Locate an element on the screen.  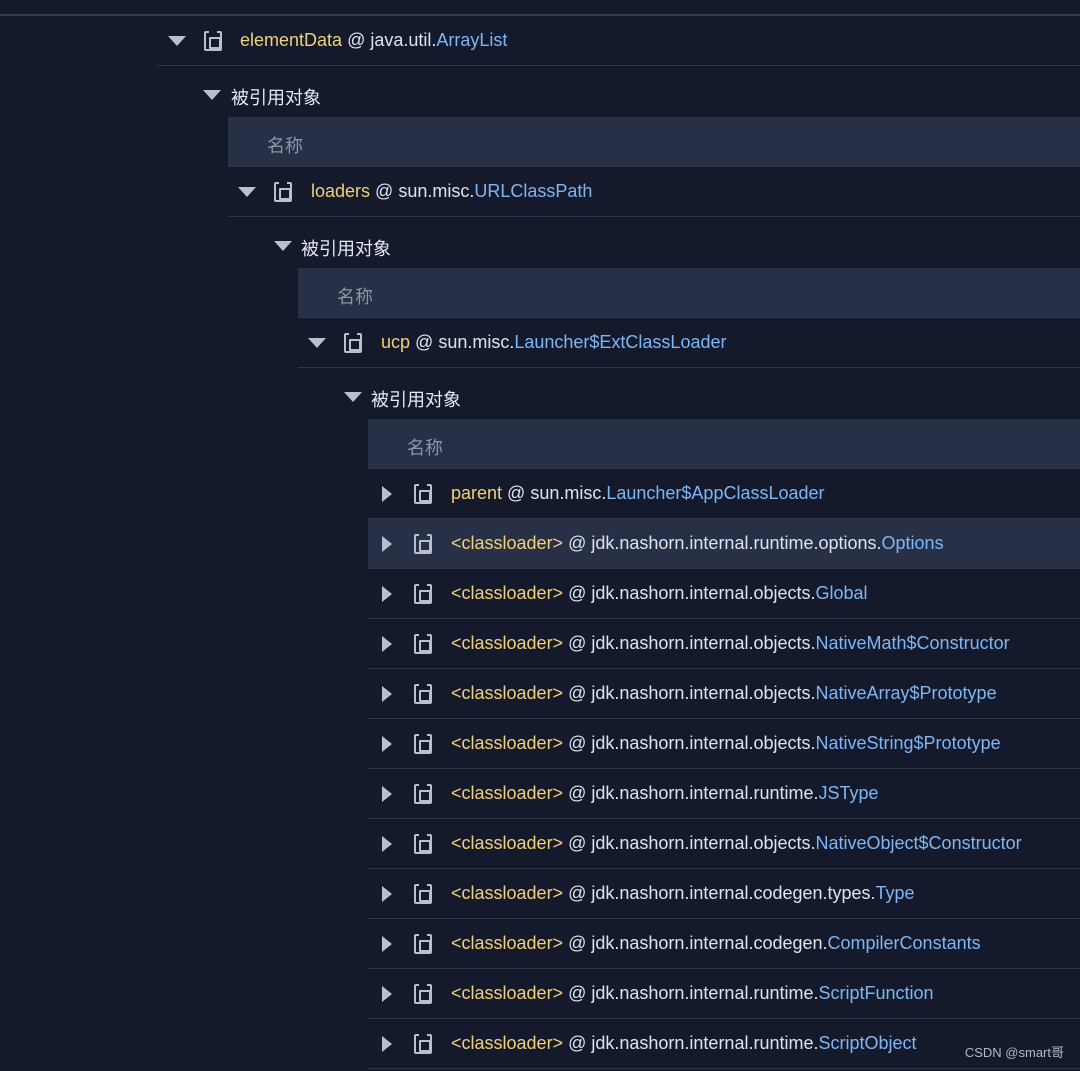
class-name: URLClassPath is located at coordinates (533, 191).